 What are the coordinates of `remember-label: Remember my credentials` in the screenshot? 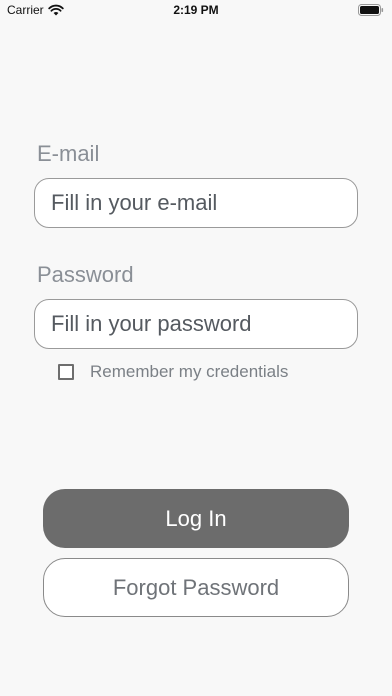 It's located at (189, 371).